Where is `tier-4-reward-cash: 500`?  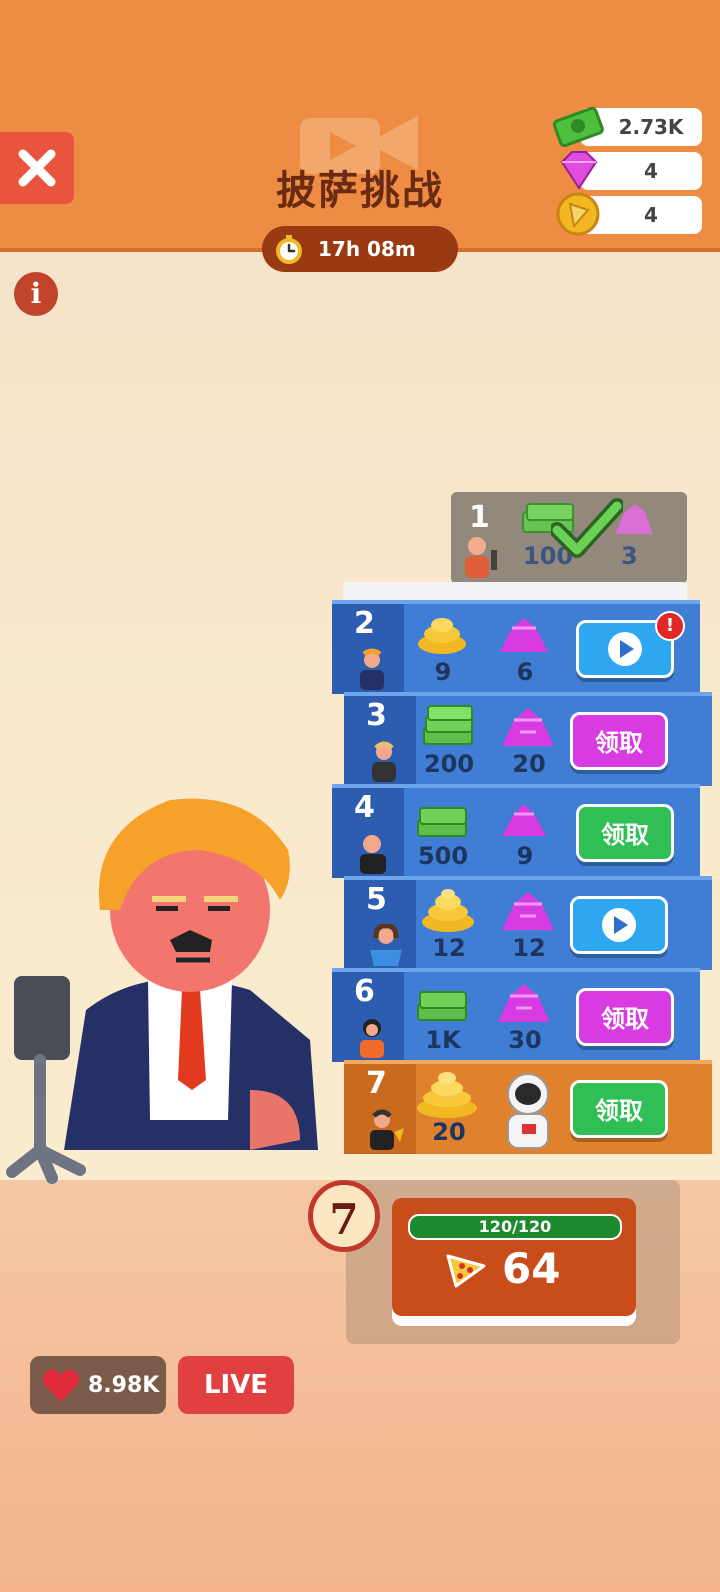 tier-4-reward-cash: 500 is located at coordinates (443, 856).